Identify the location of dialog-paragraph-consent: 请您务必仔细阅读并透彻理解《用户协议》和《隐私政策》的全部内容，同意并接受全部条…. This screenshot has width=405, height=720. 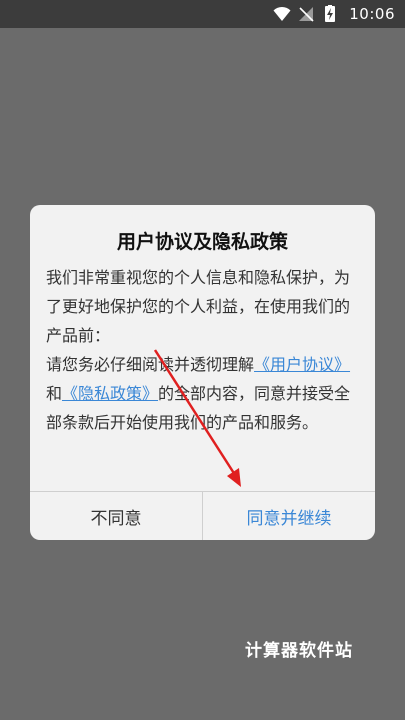
(202, 393).